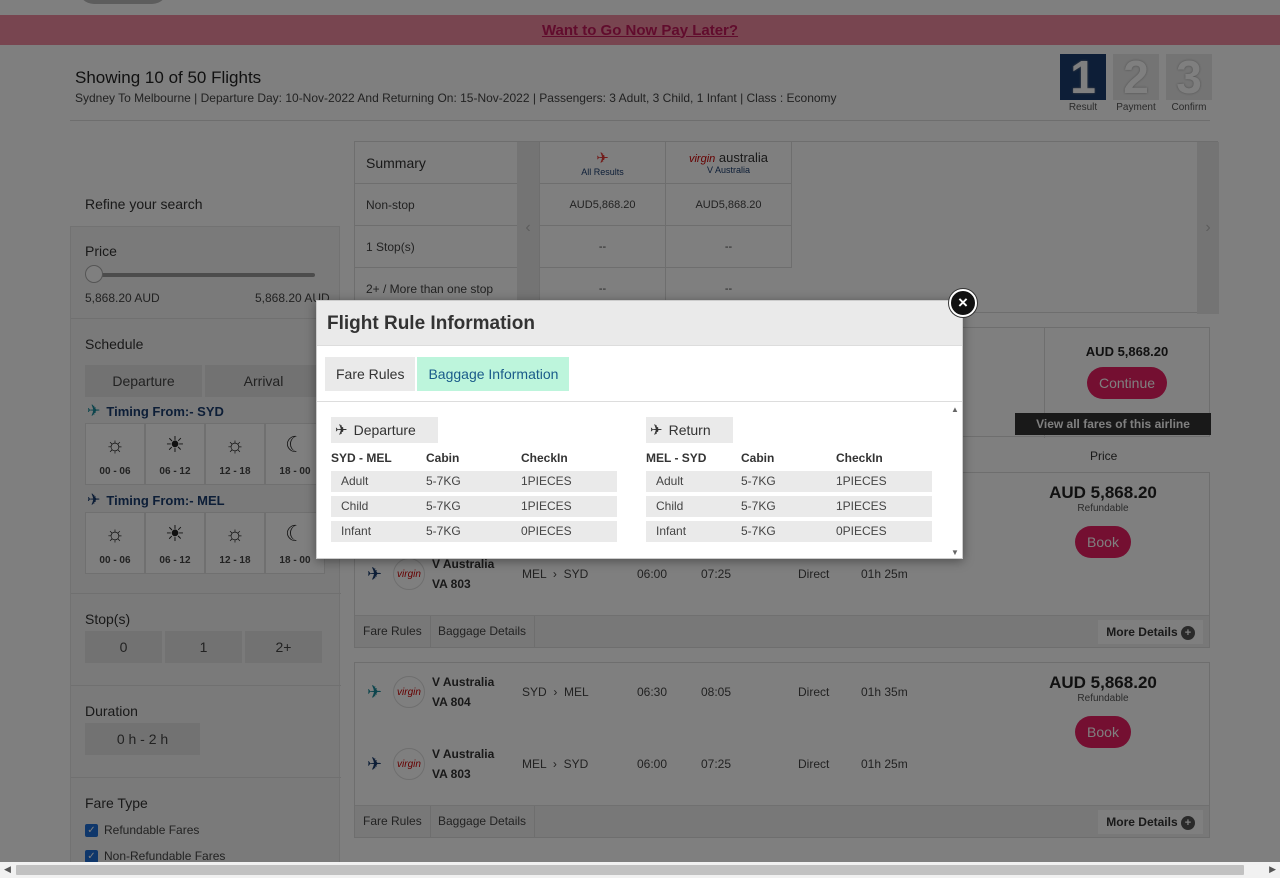 Image resolution: width=1280 pixels, height=878 pixels. I want to click on scroll-down-icon: ▼, so click(955, 552).